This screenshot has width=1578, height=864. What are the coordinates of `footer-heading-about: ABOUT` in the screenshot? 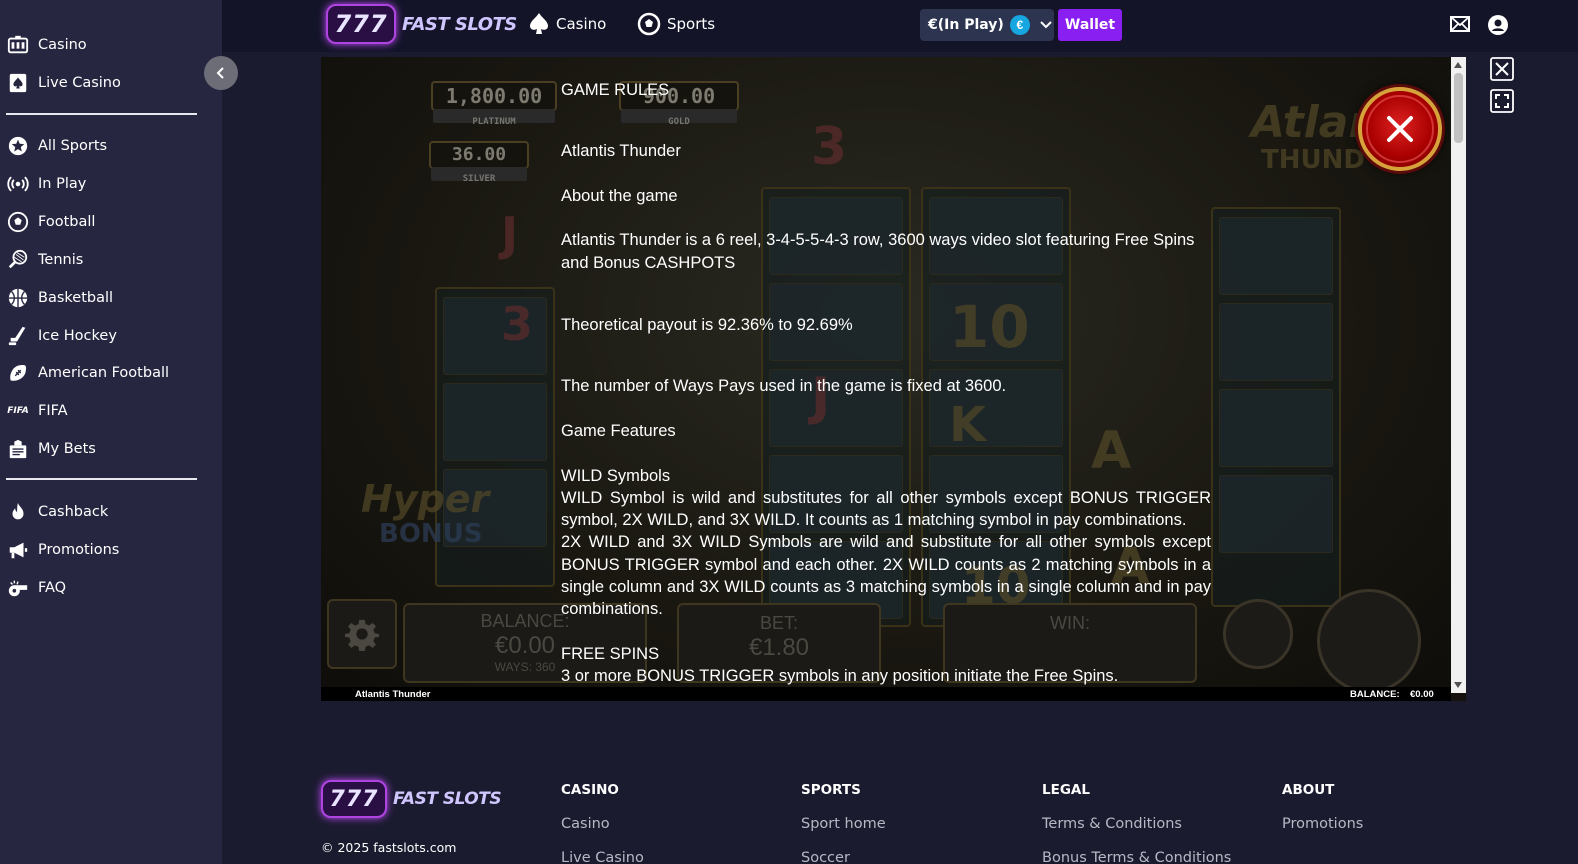 It's located at (1308, 790).